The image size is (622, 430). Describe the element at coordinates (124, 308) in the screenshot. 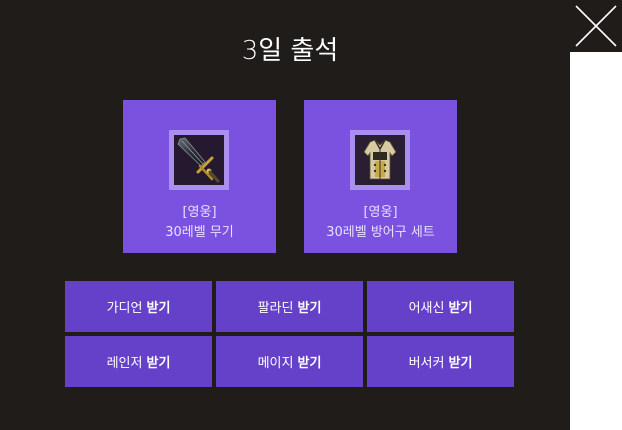

I see `class-name: 가디언` at that location.